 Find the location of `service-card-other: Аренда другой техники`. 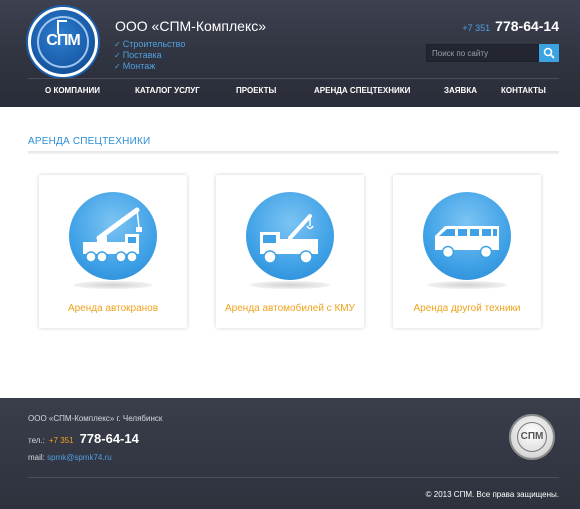

service-card-other: Аренда другой техники is located at coordinates (467, 251).